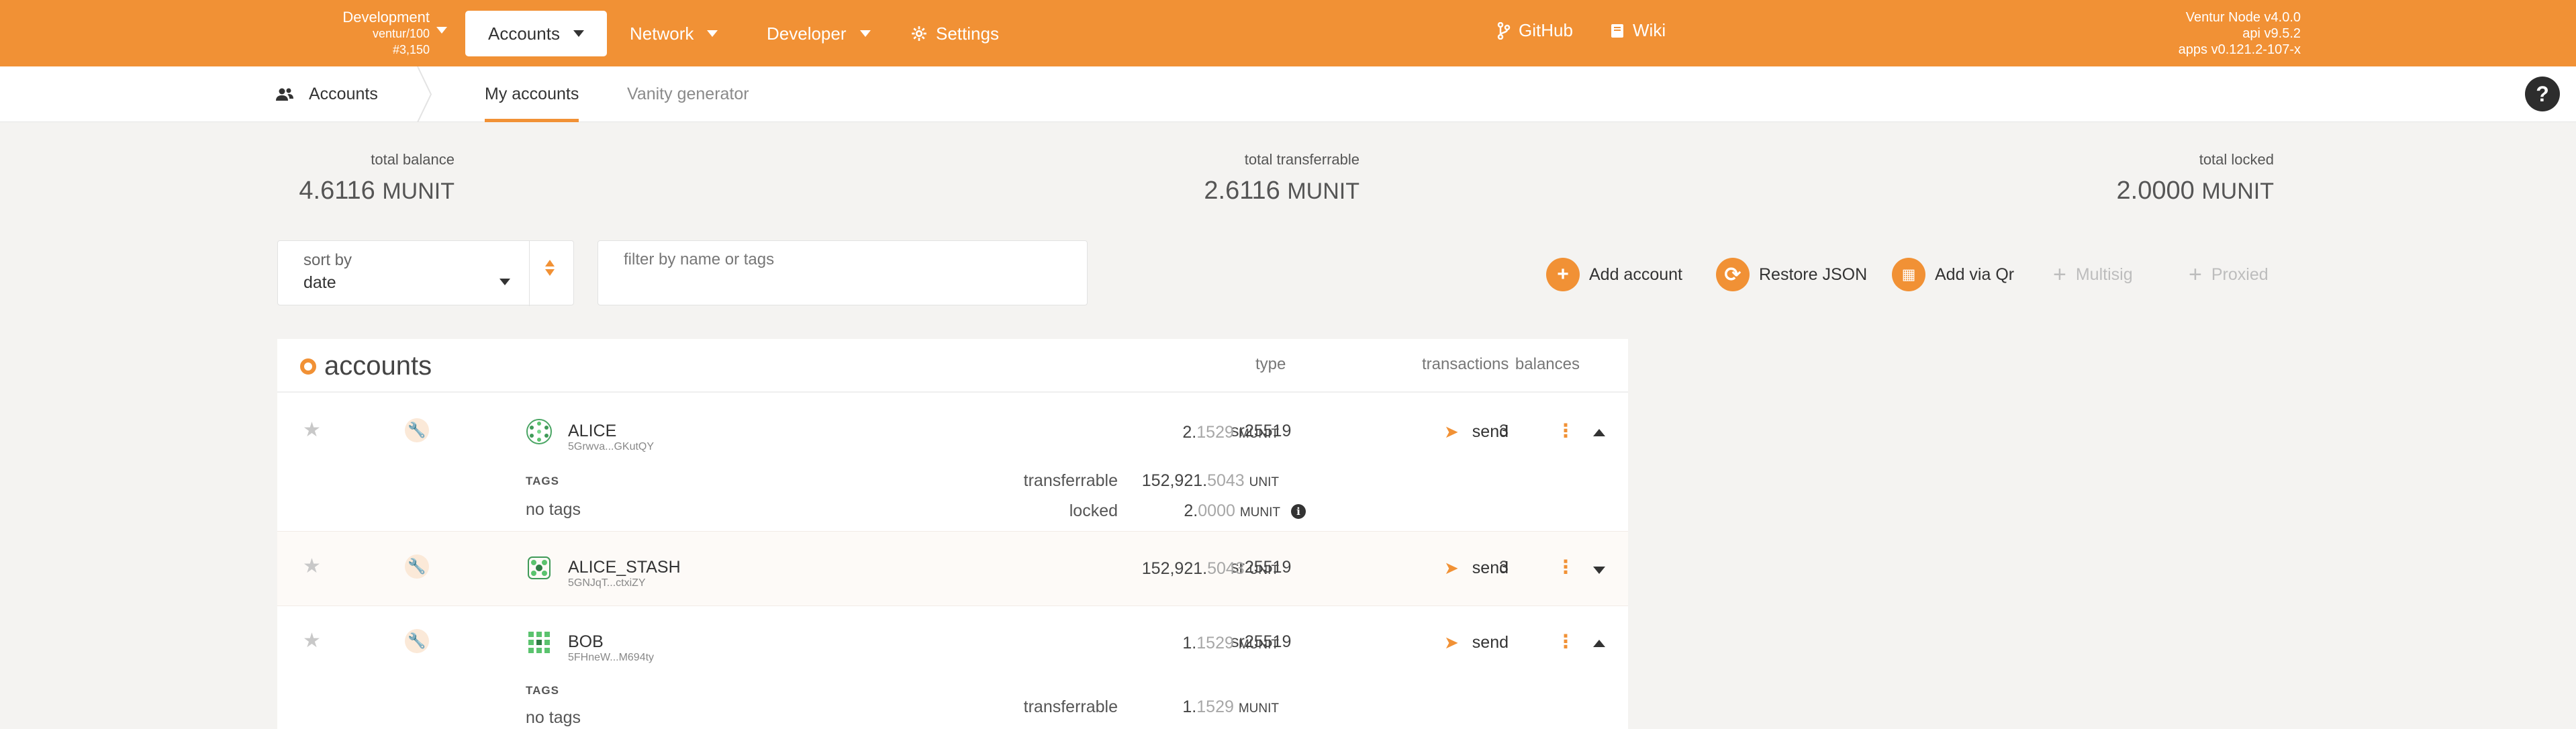 Image resolution: width=2576 pixels, height=729 pixels. What do you see at coordinates (2195, 178) in the screenshot?
I see `summary-total-locked: total locked 2.0000 MUNIT` at bounding box center [2195, 178].